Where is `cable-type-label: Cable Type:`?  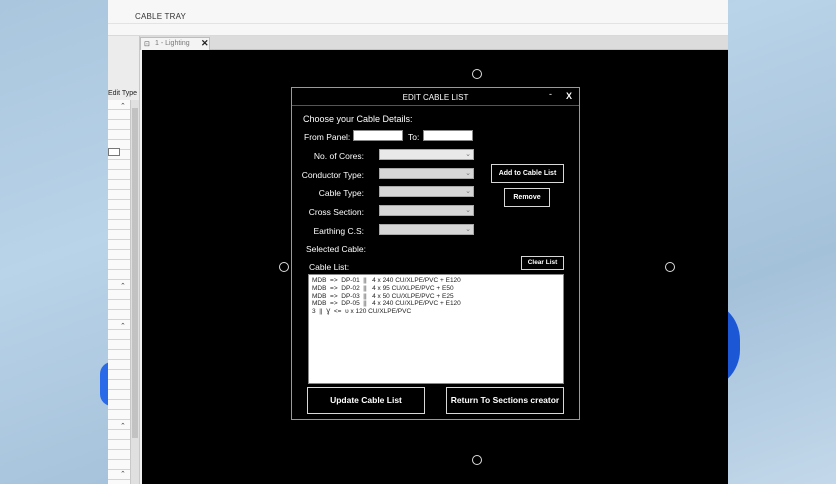
cable-type-label: Cable Type: is located at coordinates (341, 193).